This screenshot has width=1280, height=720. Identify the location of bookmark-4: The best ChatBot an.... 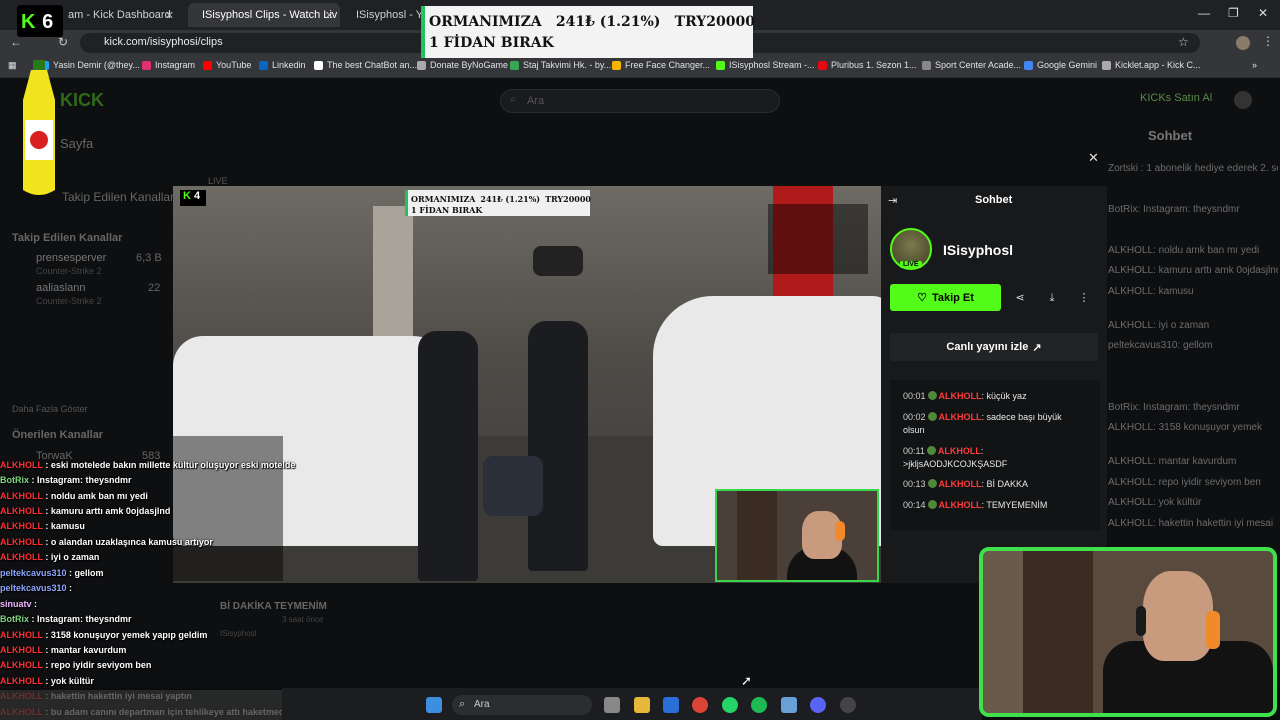
(365, 65).